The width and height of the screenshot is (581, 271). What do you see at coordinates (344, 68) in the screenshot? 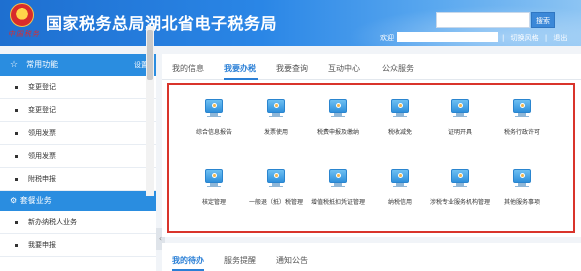
I see `tab-interaction: 互动中心` at bounding box center [344, 68].